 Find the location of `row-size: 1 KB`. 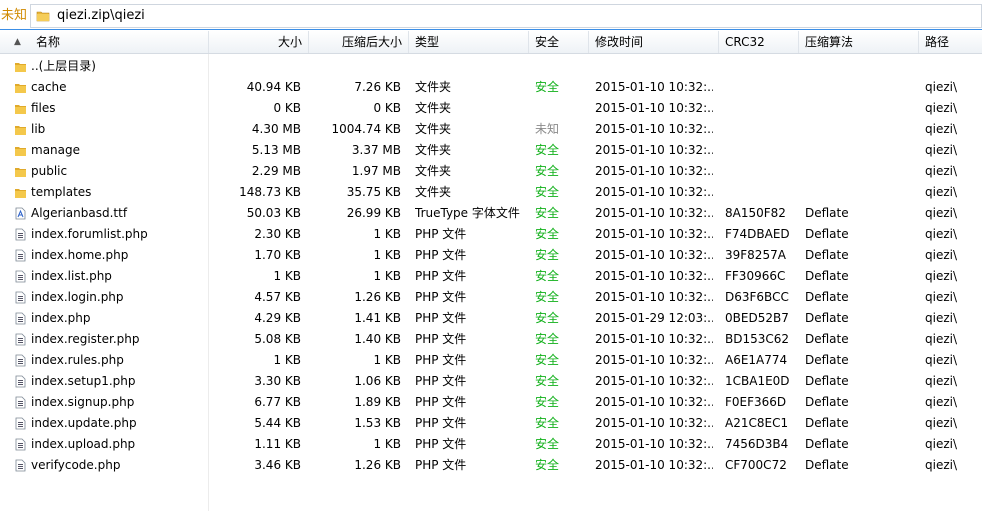

row-size: 1 KB is located at coordinates (287, 276).